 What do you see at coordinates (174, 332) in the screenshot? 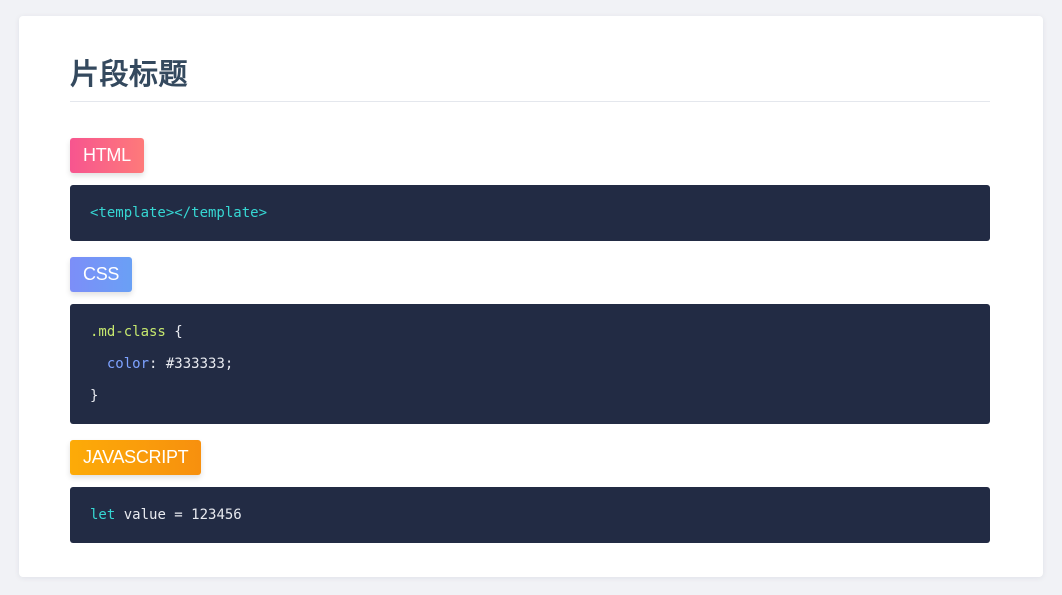
I see `code-token: {` at bounding box center [174, 332].